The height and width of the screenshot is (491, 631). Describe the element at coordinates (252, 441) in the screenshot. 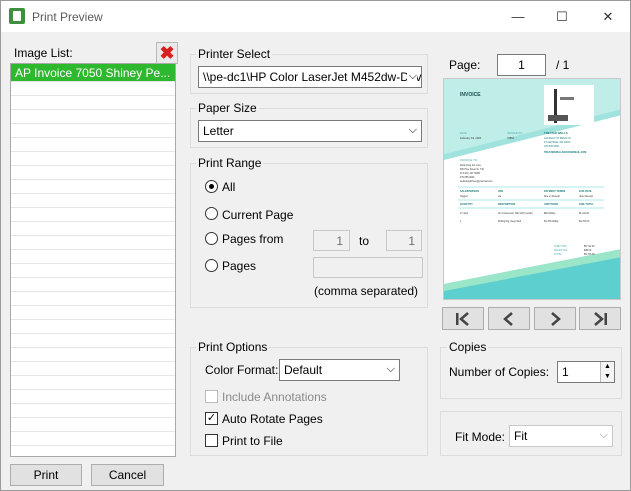

I see `print-to-file-label: Print to File` at that location.